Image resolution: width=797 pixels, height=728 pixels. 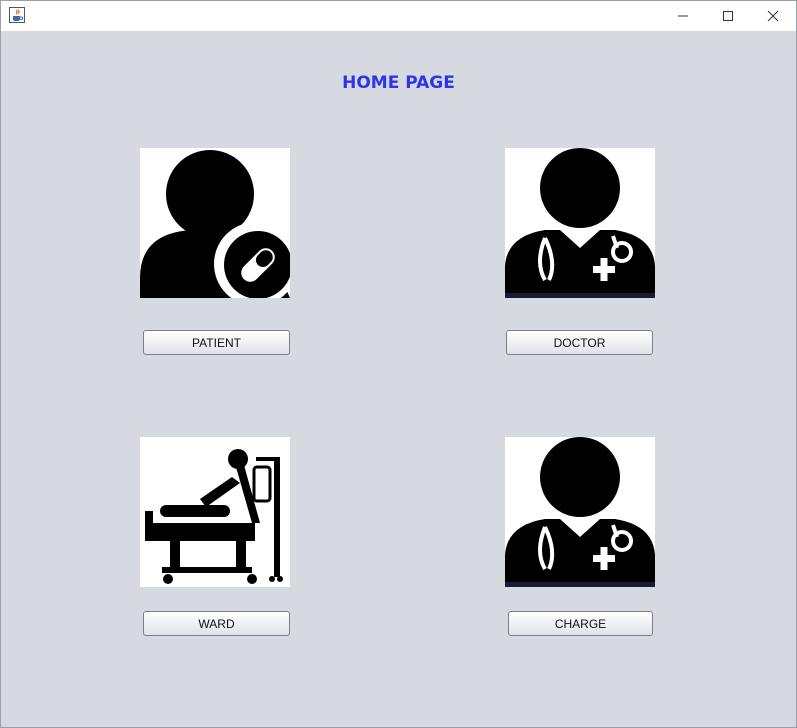 What do you see at coordinates (398, 16) in the screenshot?
I see `title-bar` at bounding box center [398, 16].